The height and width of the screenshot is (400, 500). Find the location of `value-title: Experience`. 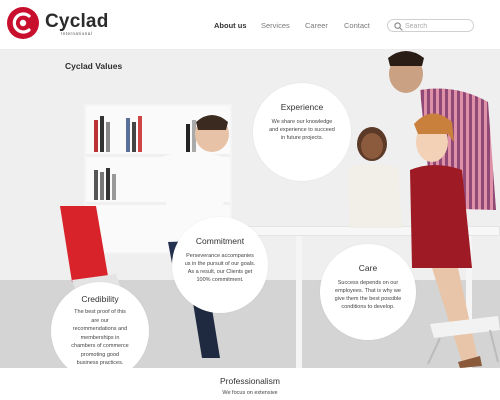

value-title: Experience is located at coordinates (302, 107).